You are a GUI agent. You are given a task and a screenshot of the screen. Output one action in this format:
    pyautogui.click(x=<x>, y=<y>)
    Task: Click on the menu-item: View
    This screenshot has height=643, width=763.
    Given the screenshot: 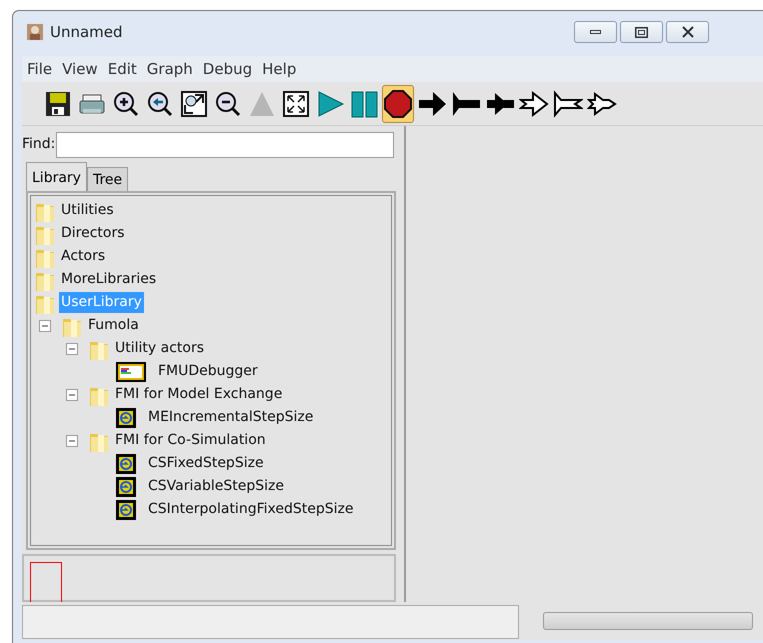 What is the action you would take?
    pyautogui.click(x=80, y=69)
    